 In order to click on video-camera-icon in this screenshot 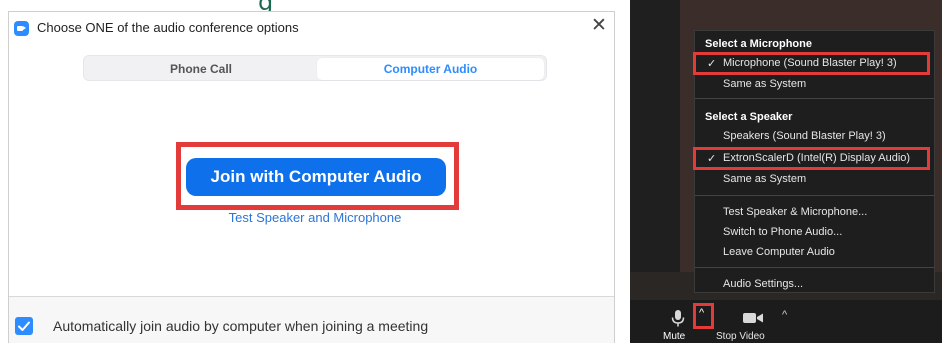, I will do `click(753, 318)`.